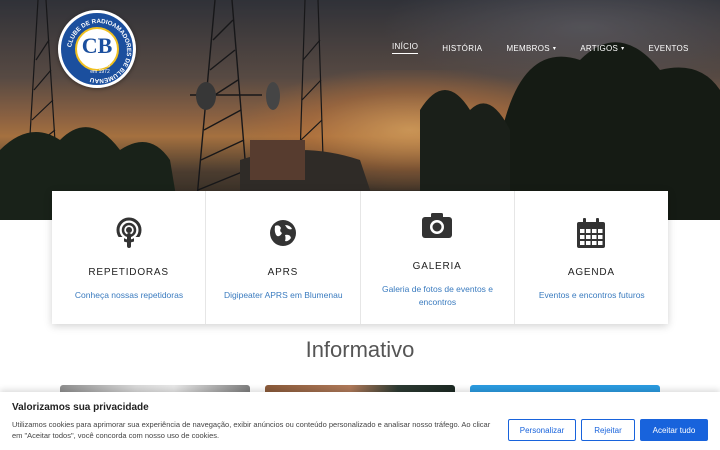 The width and height of the screenshot is (720, 450). Describe the element at coordinates (129, 295) in the screenshot. I see `card-description: Conheça nossas repetidoras` at that location.